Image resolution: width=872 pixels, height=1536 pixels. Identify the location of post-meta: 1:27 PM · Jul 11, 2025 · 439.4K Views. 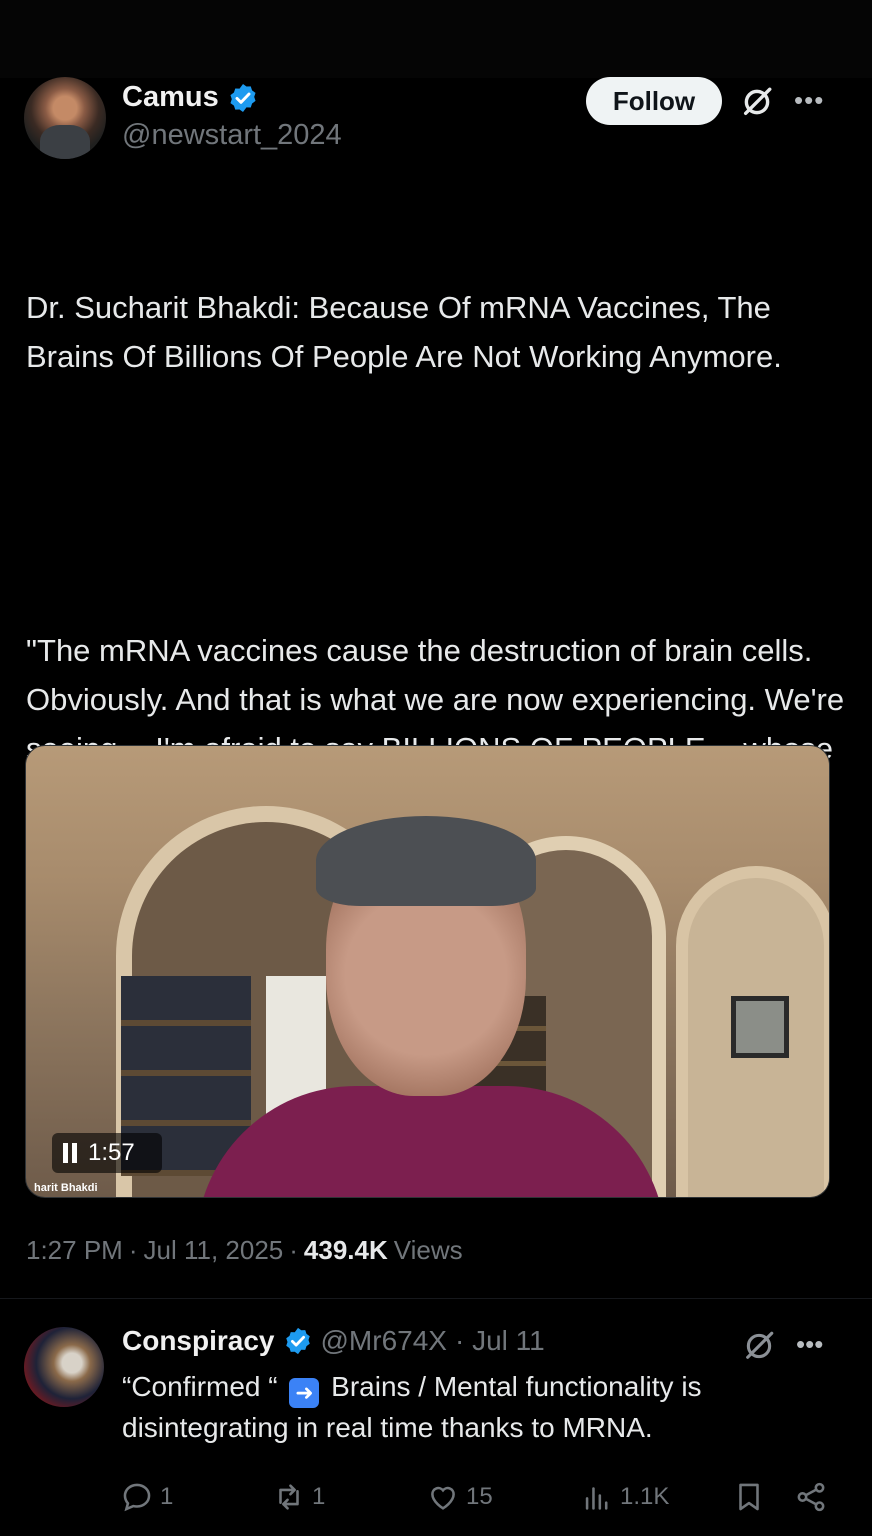
(244, 1250).